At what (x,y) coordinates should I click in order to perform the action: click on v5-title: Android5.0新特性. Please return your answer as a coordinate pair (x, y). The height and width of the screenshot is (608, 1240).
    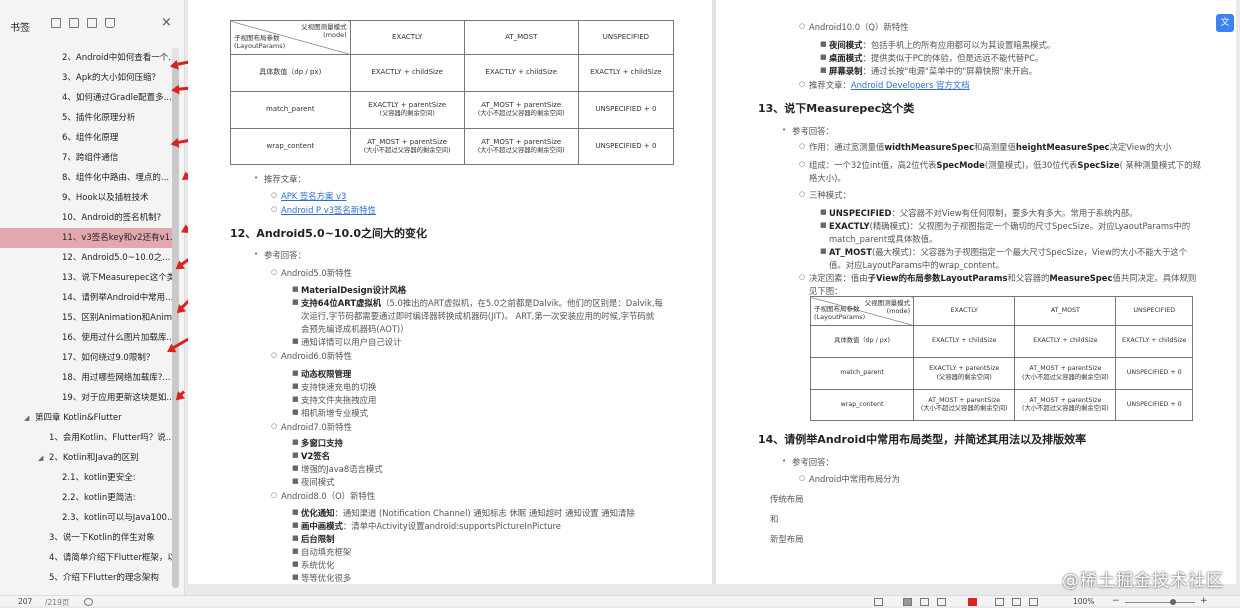
    Looking at the image, I should click on (316, 273).